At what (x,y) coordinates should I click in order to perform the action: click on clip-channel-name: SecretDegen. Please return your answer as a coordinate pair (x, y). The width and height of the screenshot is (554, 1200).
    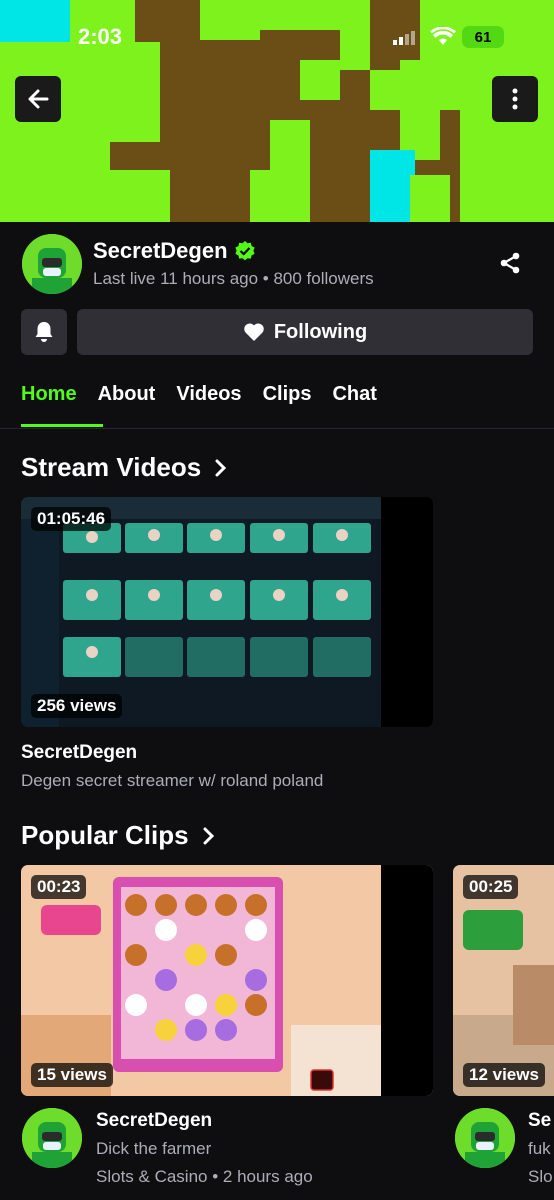
    Looking at the image, I should click on (154, 1121).